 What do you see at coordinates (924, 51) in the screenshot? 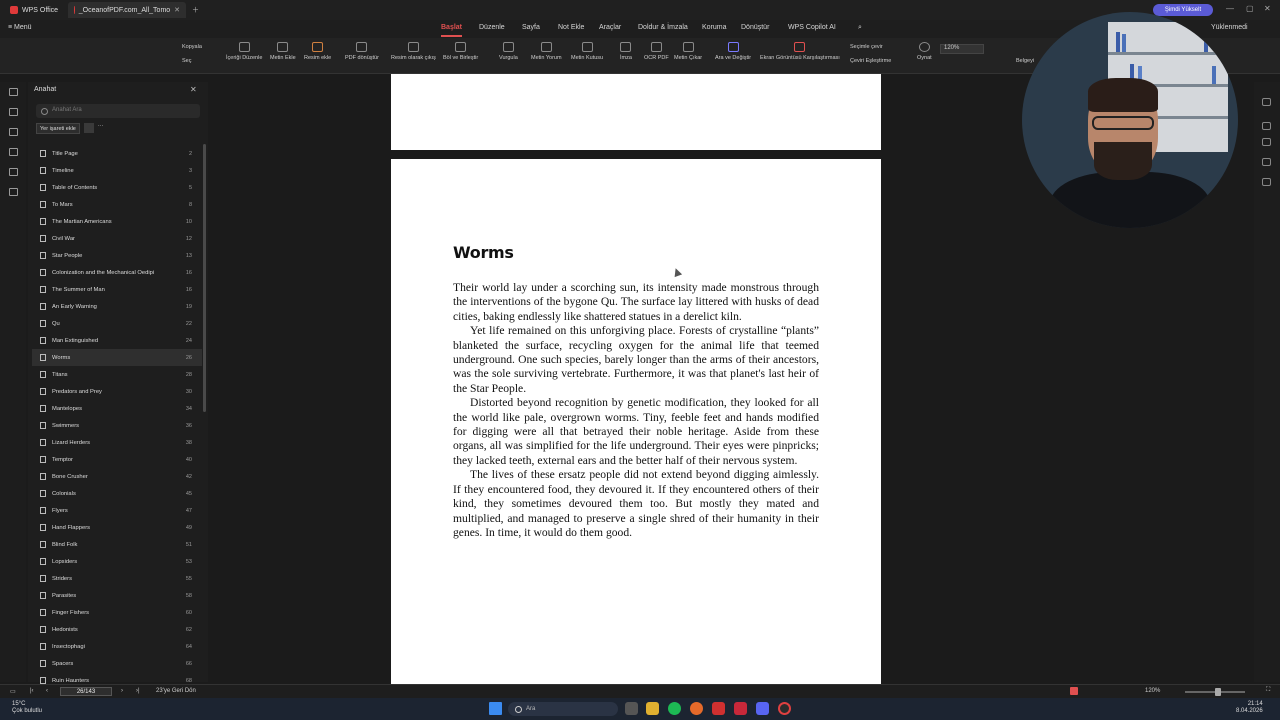
I see `play-button: Oynat` at bounding box center [924, 51].